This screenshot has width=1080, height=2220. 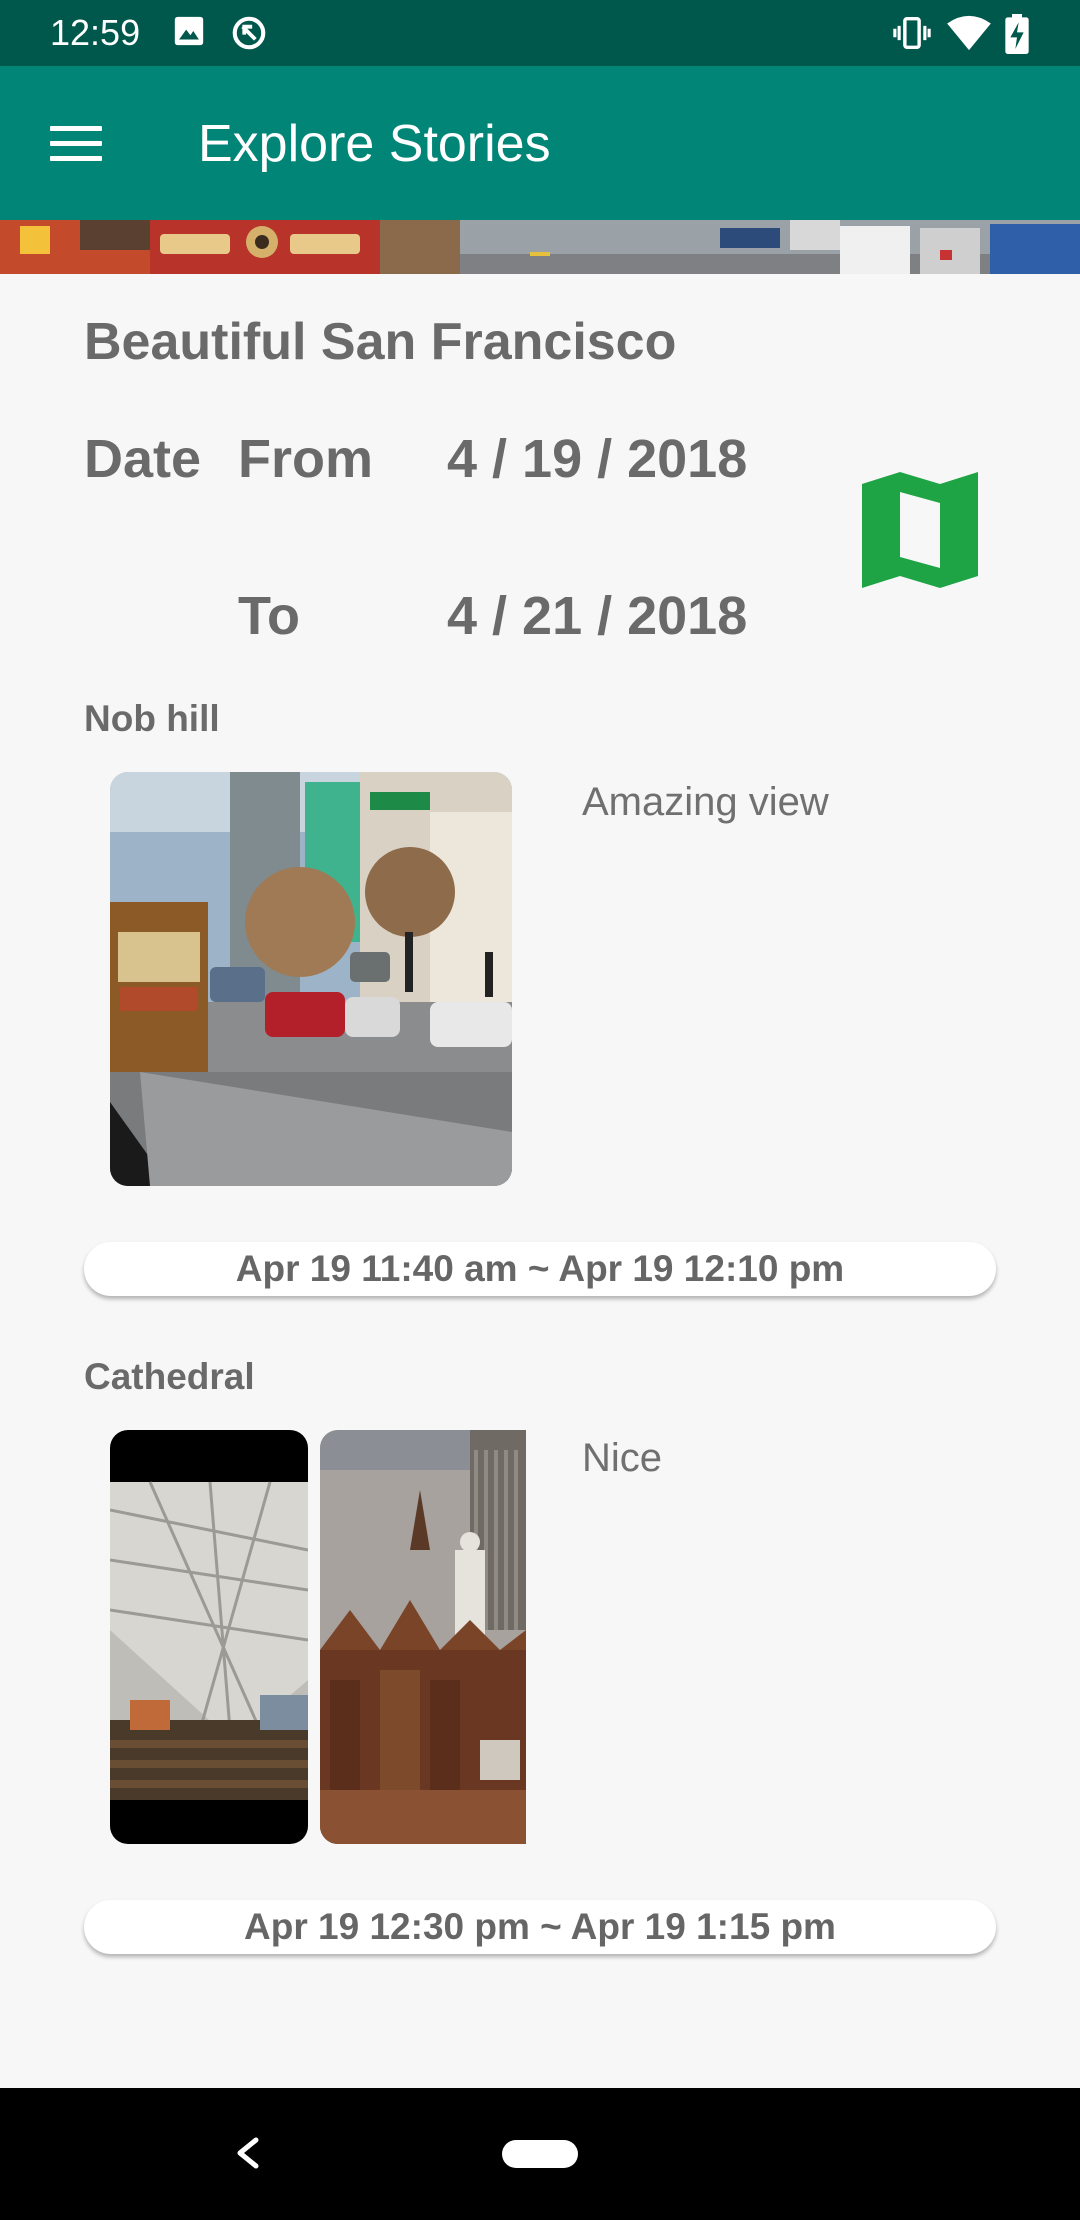 What do you see at coordinates (305, 459) in the screenshot?
I see `from-label: From` at bounding box center [305, 459].